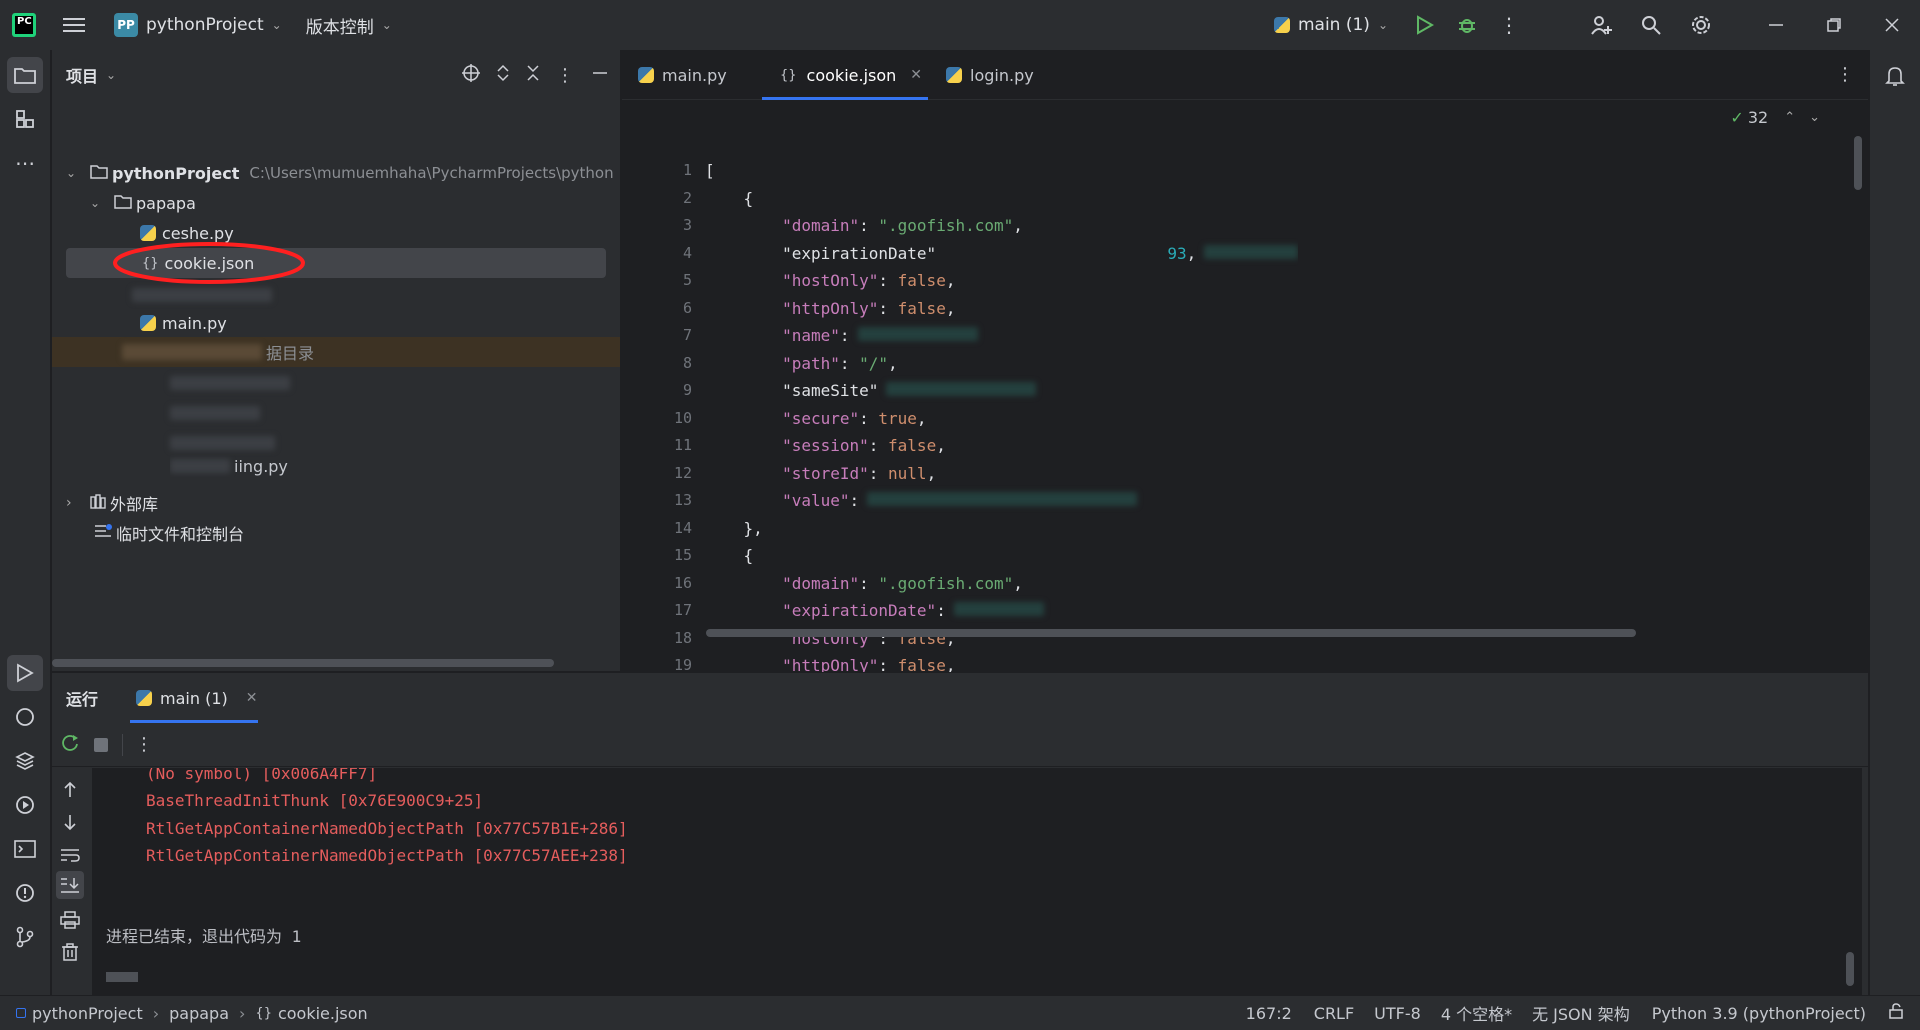  I want to click on code-line: [, so click(710, 170).